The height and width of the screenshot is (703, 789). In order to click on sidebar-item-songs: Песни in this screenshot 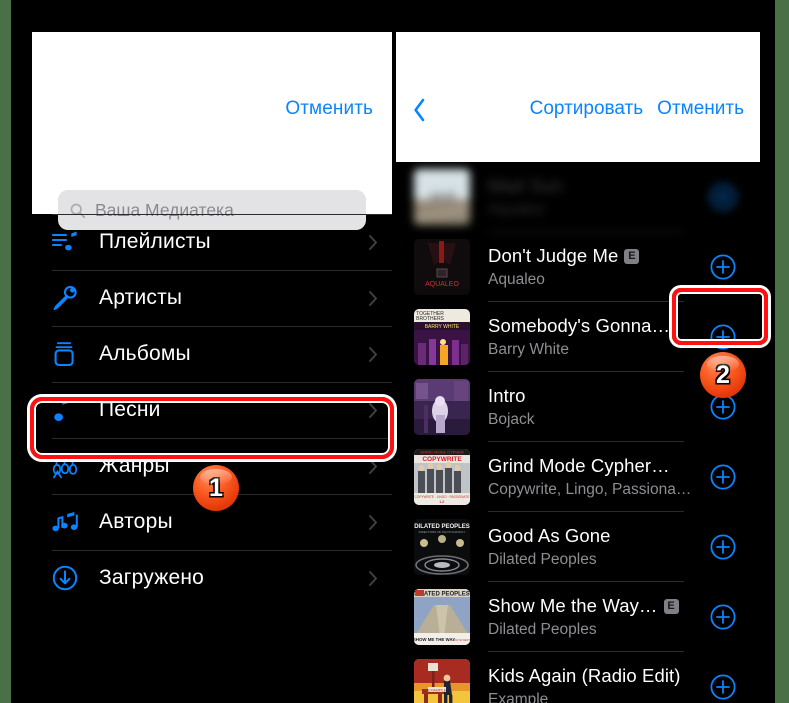, I will do `click(212, 410)`.